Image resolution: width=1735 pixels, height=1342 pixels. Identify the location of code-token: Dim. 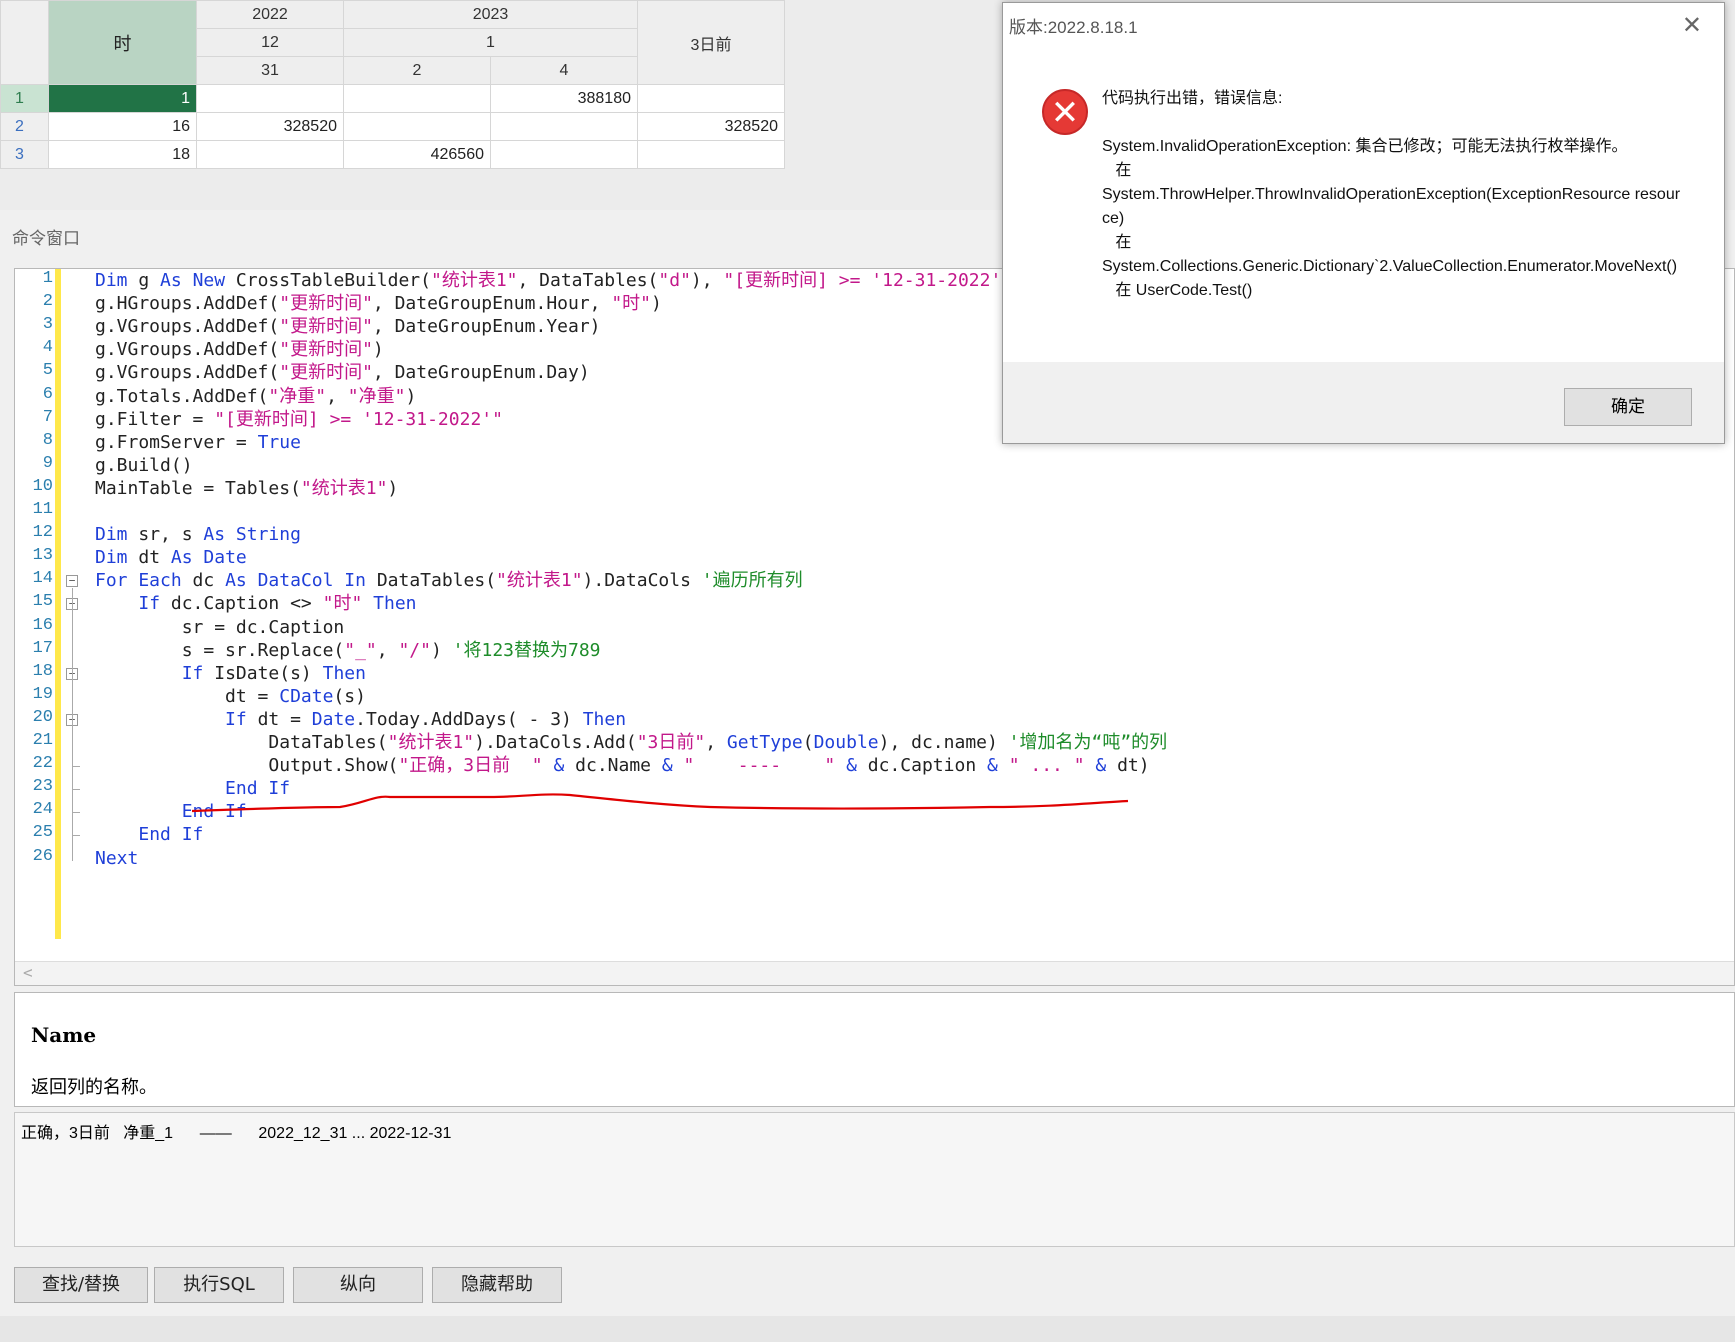
(111, 535).